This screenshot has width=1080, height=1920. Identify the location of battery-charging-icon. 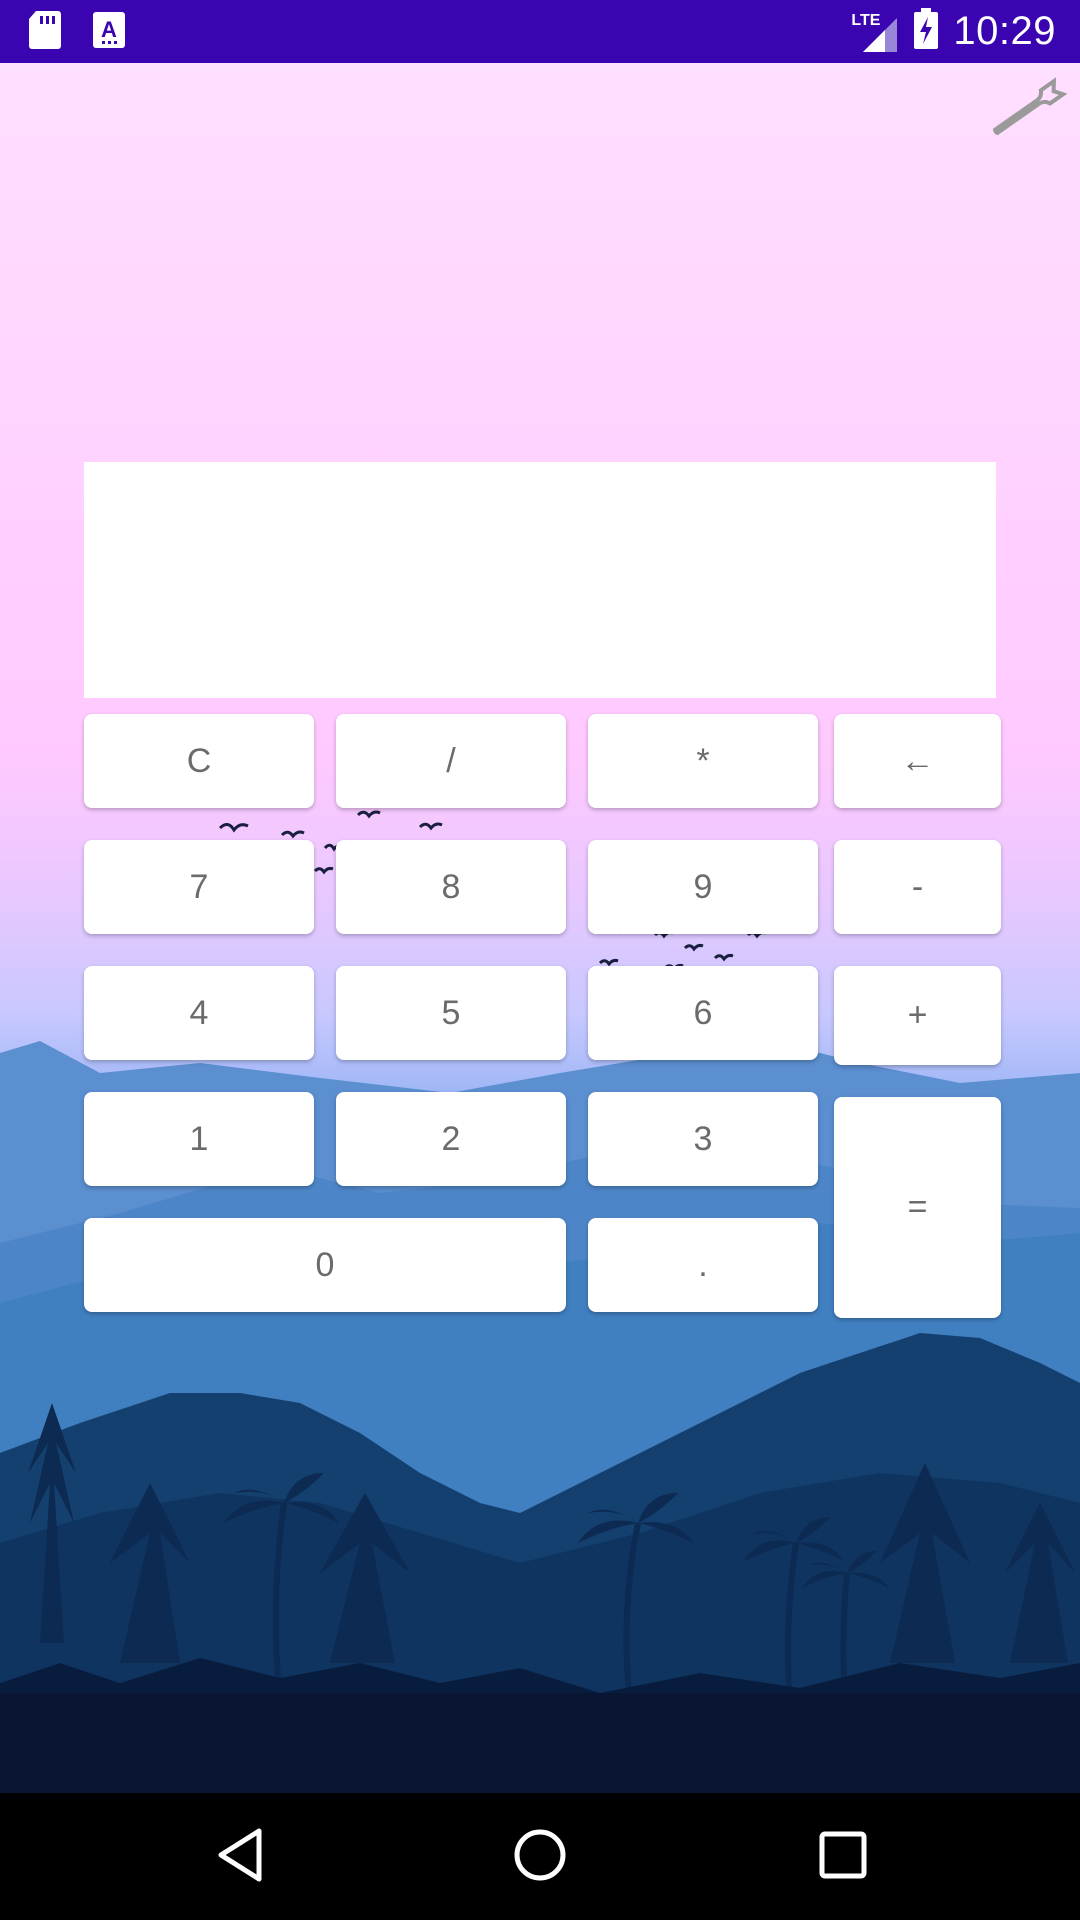
(926, 31).